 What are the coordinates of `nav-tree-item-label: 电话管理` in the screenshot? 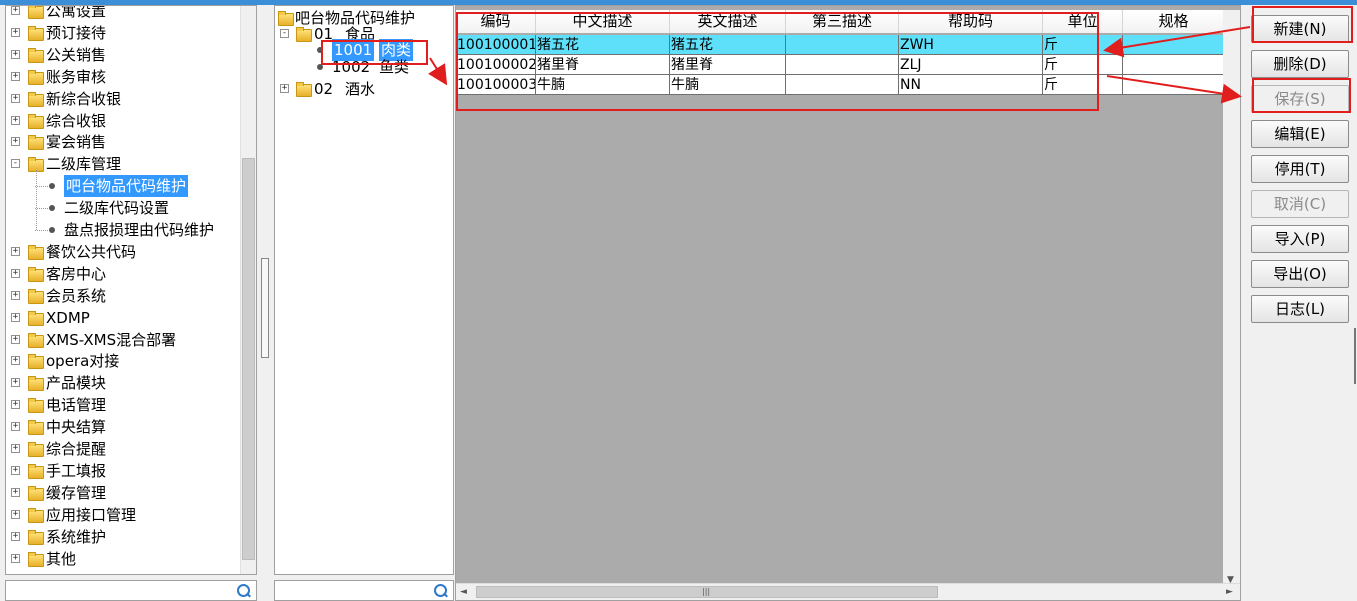 It's located at (76, 405).